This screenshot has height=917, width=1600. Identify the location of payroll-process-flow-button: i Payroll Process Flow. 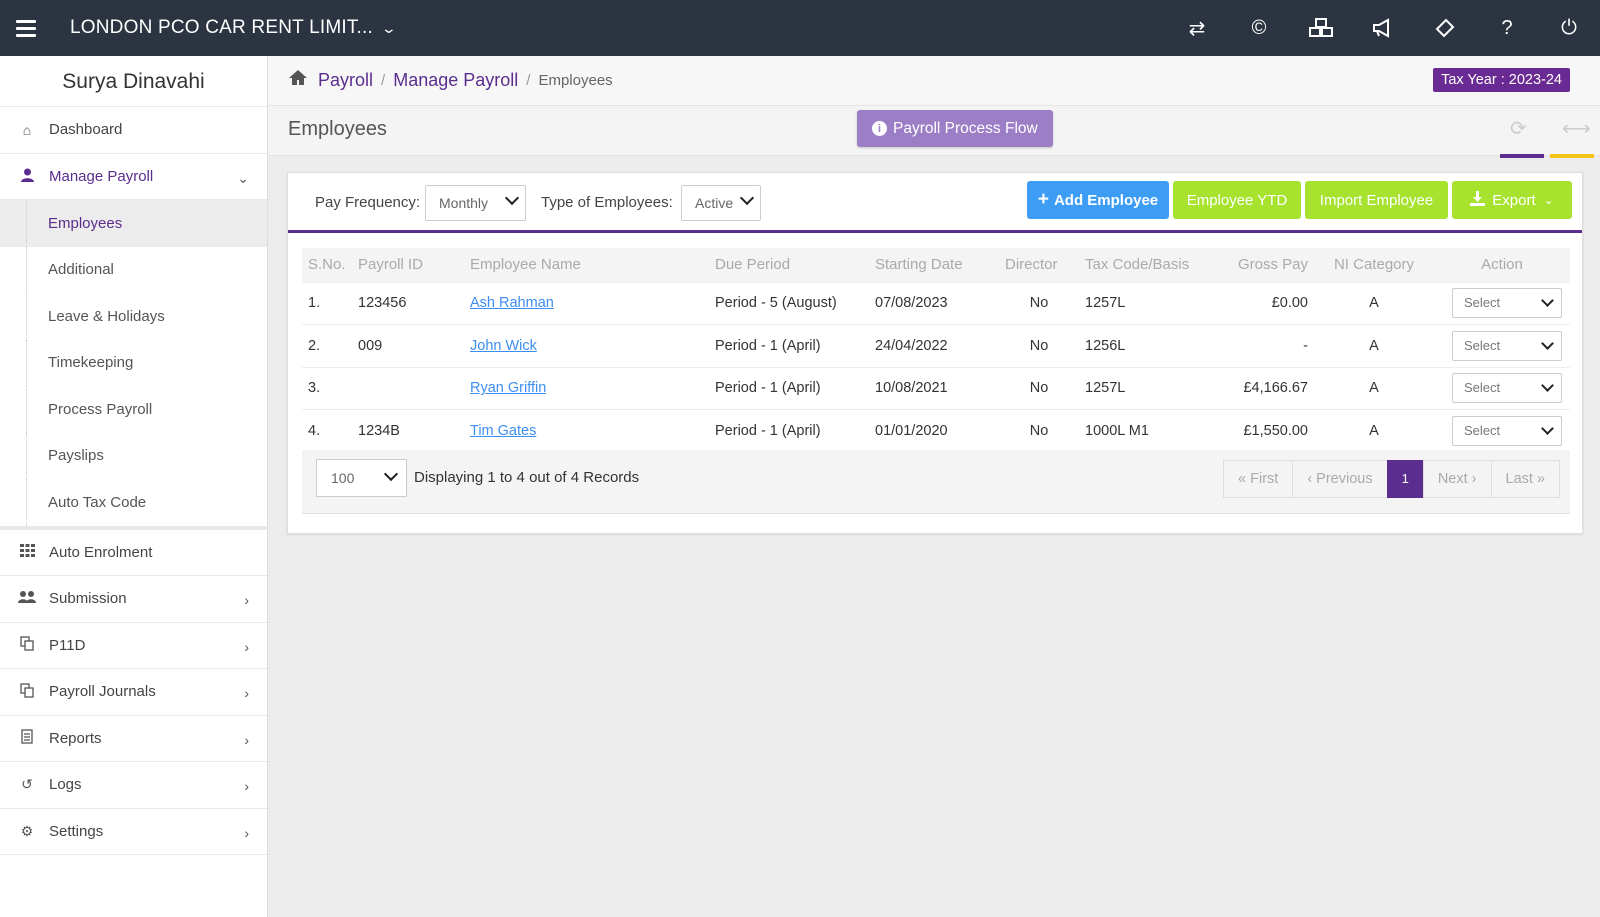
(955, 128).